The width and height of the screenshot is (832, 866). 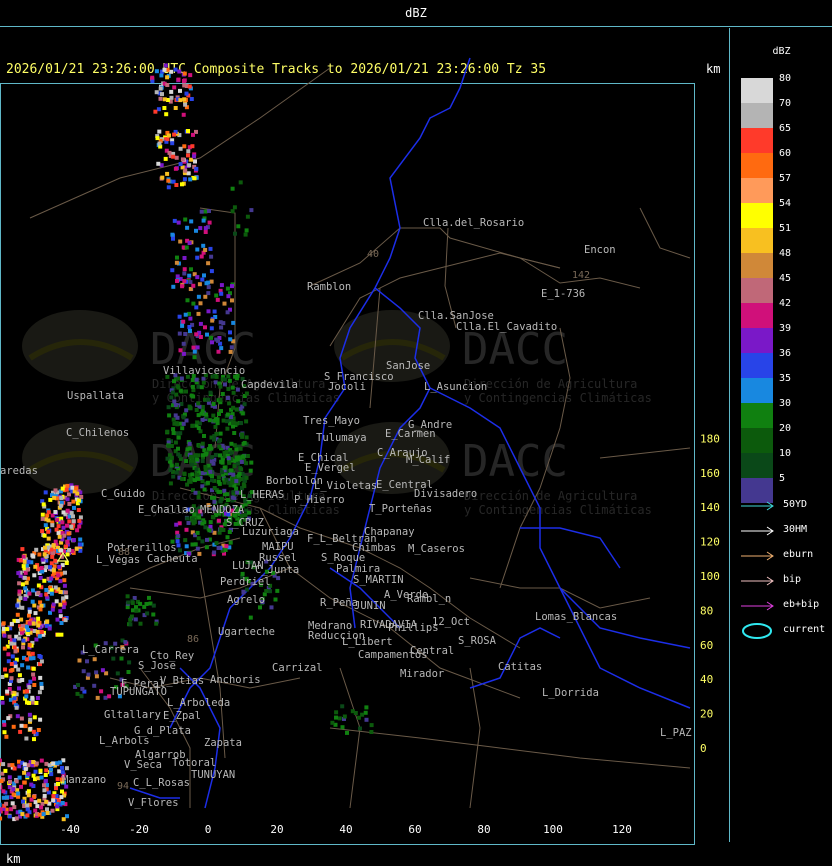 What do you see at coordinates (570, 548) in the screenshot?
I see `river-line` at bounding box center [570, 548].